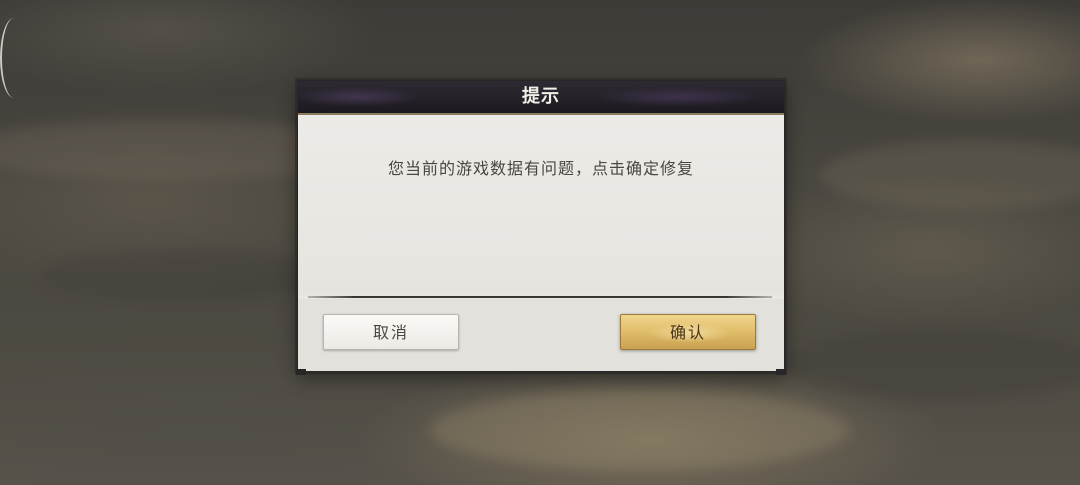 This screenshot has height=485, width=1080. I want to click on left-edge-bracket-icon, so click(8, 58).